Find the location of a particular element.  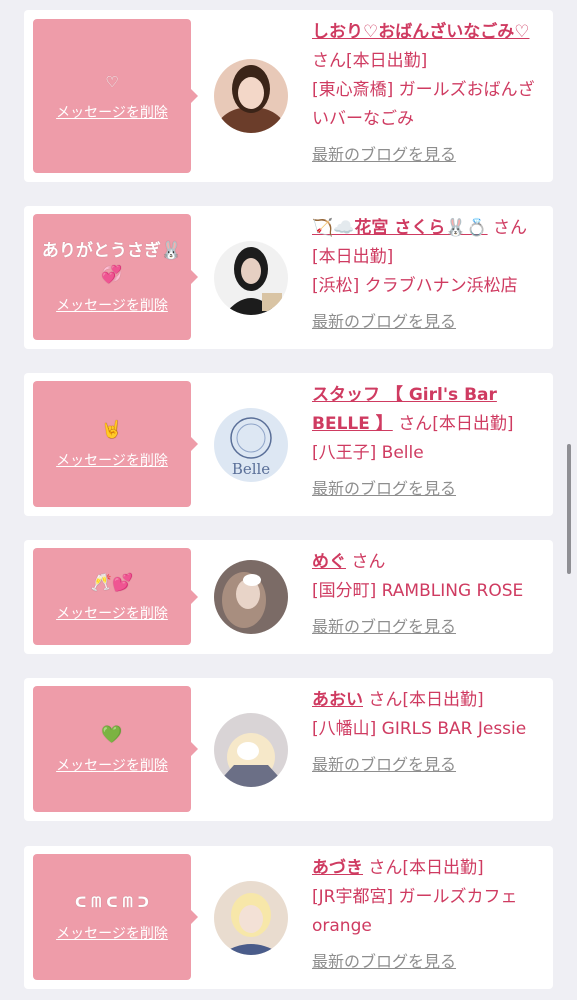

shop-name: [東心斎橋] ガールズおばんざいバーなごみ is located at coordinates (423, 104).